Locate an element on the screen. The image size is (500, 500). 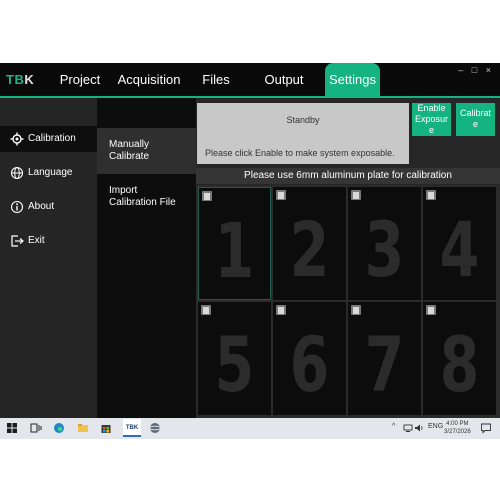
exit-icon is located at coordinates (17, 241).